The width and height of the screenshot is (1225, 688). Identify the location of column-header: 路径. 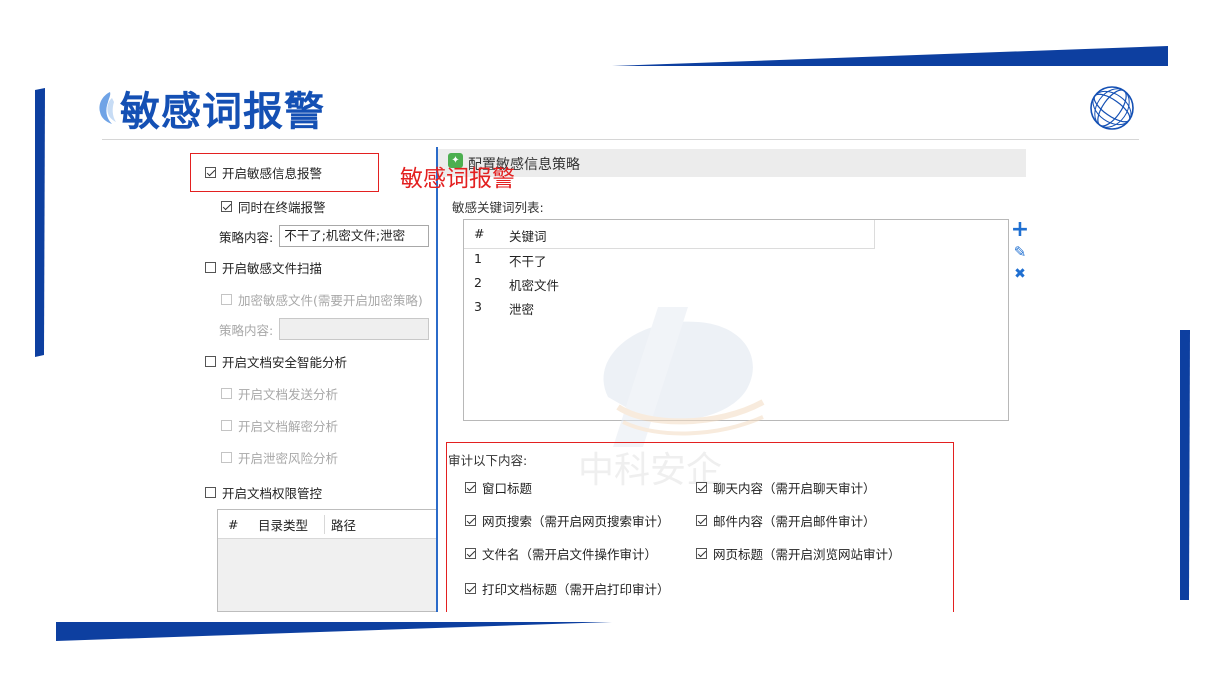
(340, 524).